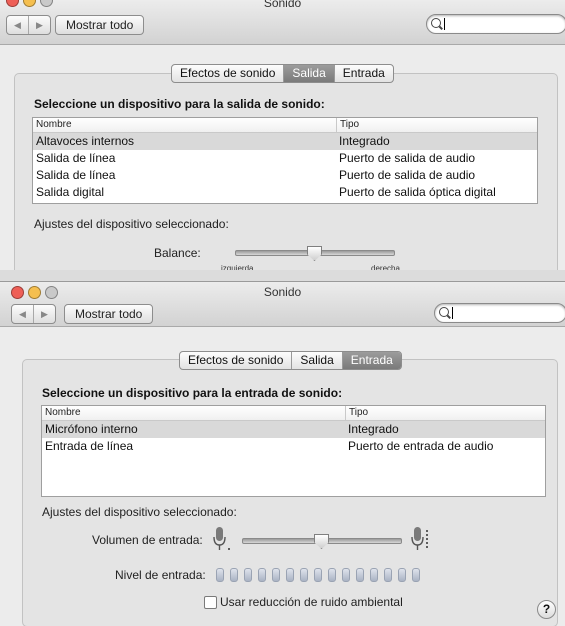 The image size is (565, 626). What do you see at coordinates (147, 540) in the screenshot?
I see `volume-label: Volumen de entrada:` at bounding box center [147, 540].